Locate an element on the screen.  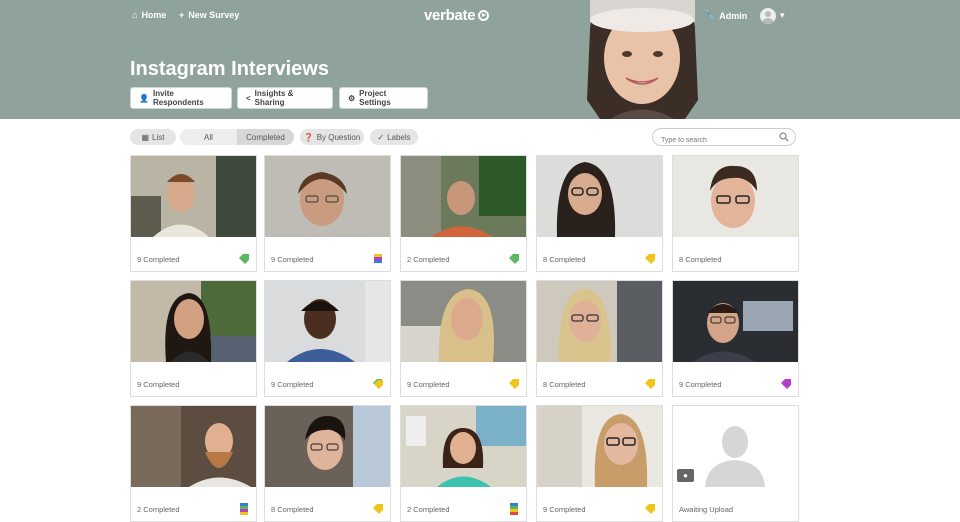
logo-text: verbate is located at coordinates (450, 15).